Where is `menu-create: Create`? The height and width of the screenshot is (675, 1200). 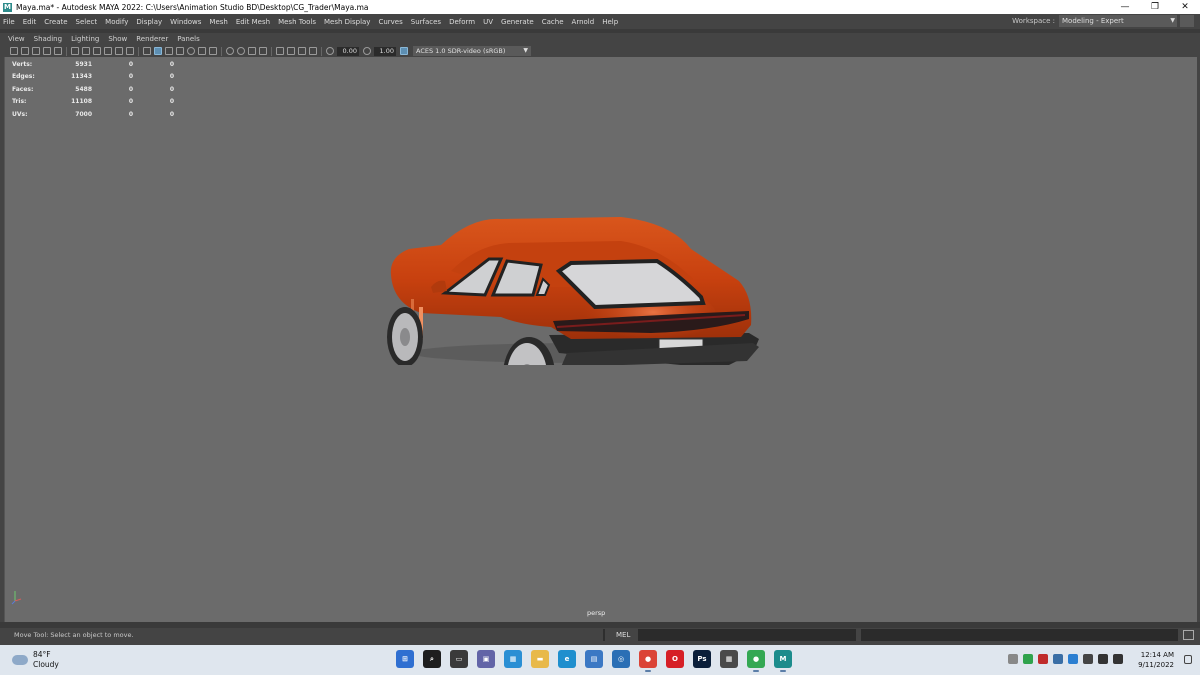 menu-create: Create is located at coordinates (55, 22).